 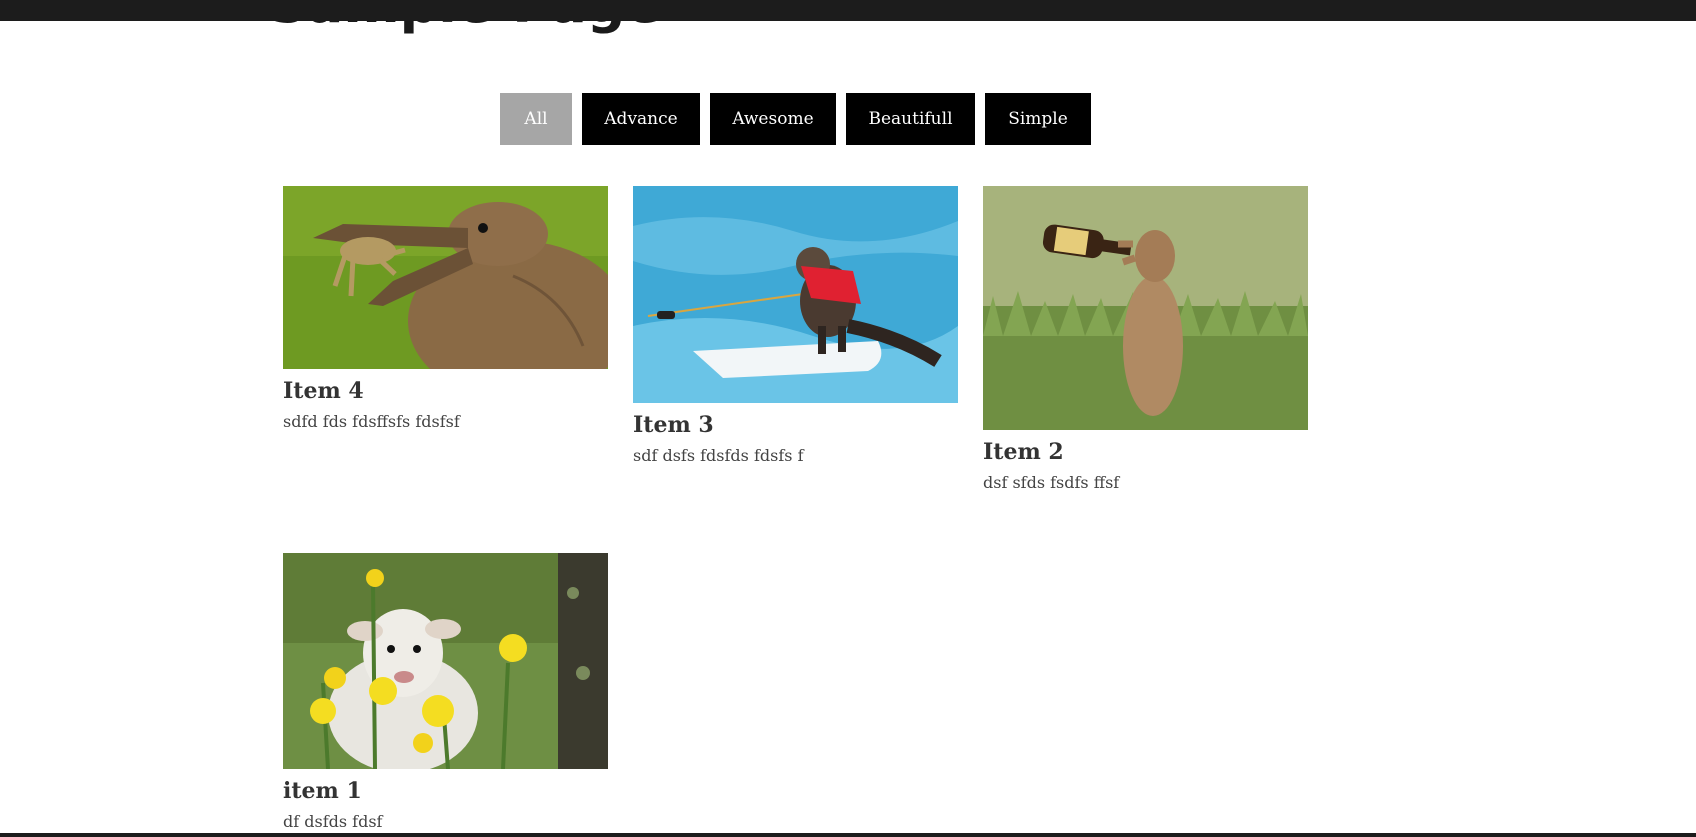 What do you see at coordinates (1051, 482) in the screenshot?
I see `item-description: dsf sfds fsdfs ffsf` at bounding box center [1051, 482].